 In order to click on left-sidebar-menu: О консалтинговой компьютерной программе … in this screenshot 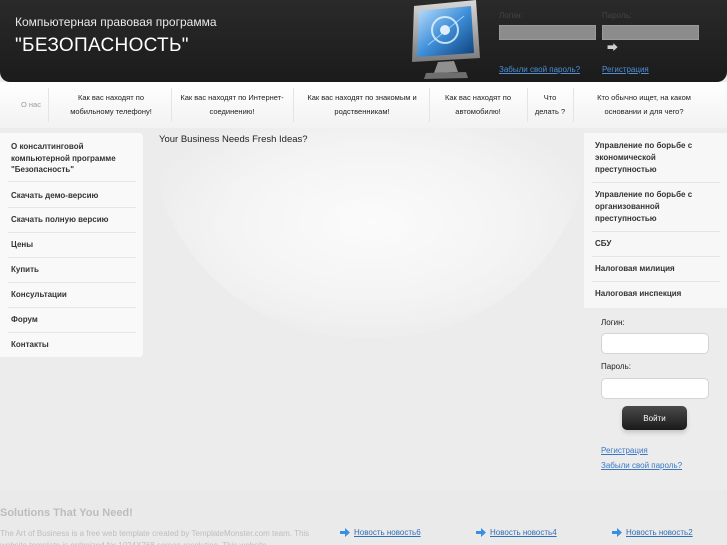, I will do `click(71, 245)`.